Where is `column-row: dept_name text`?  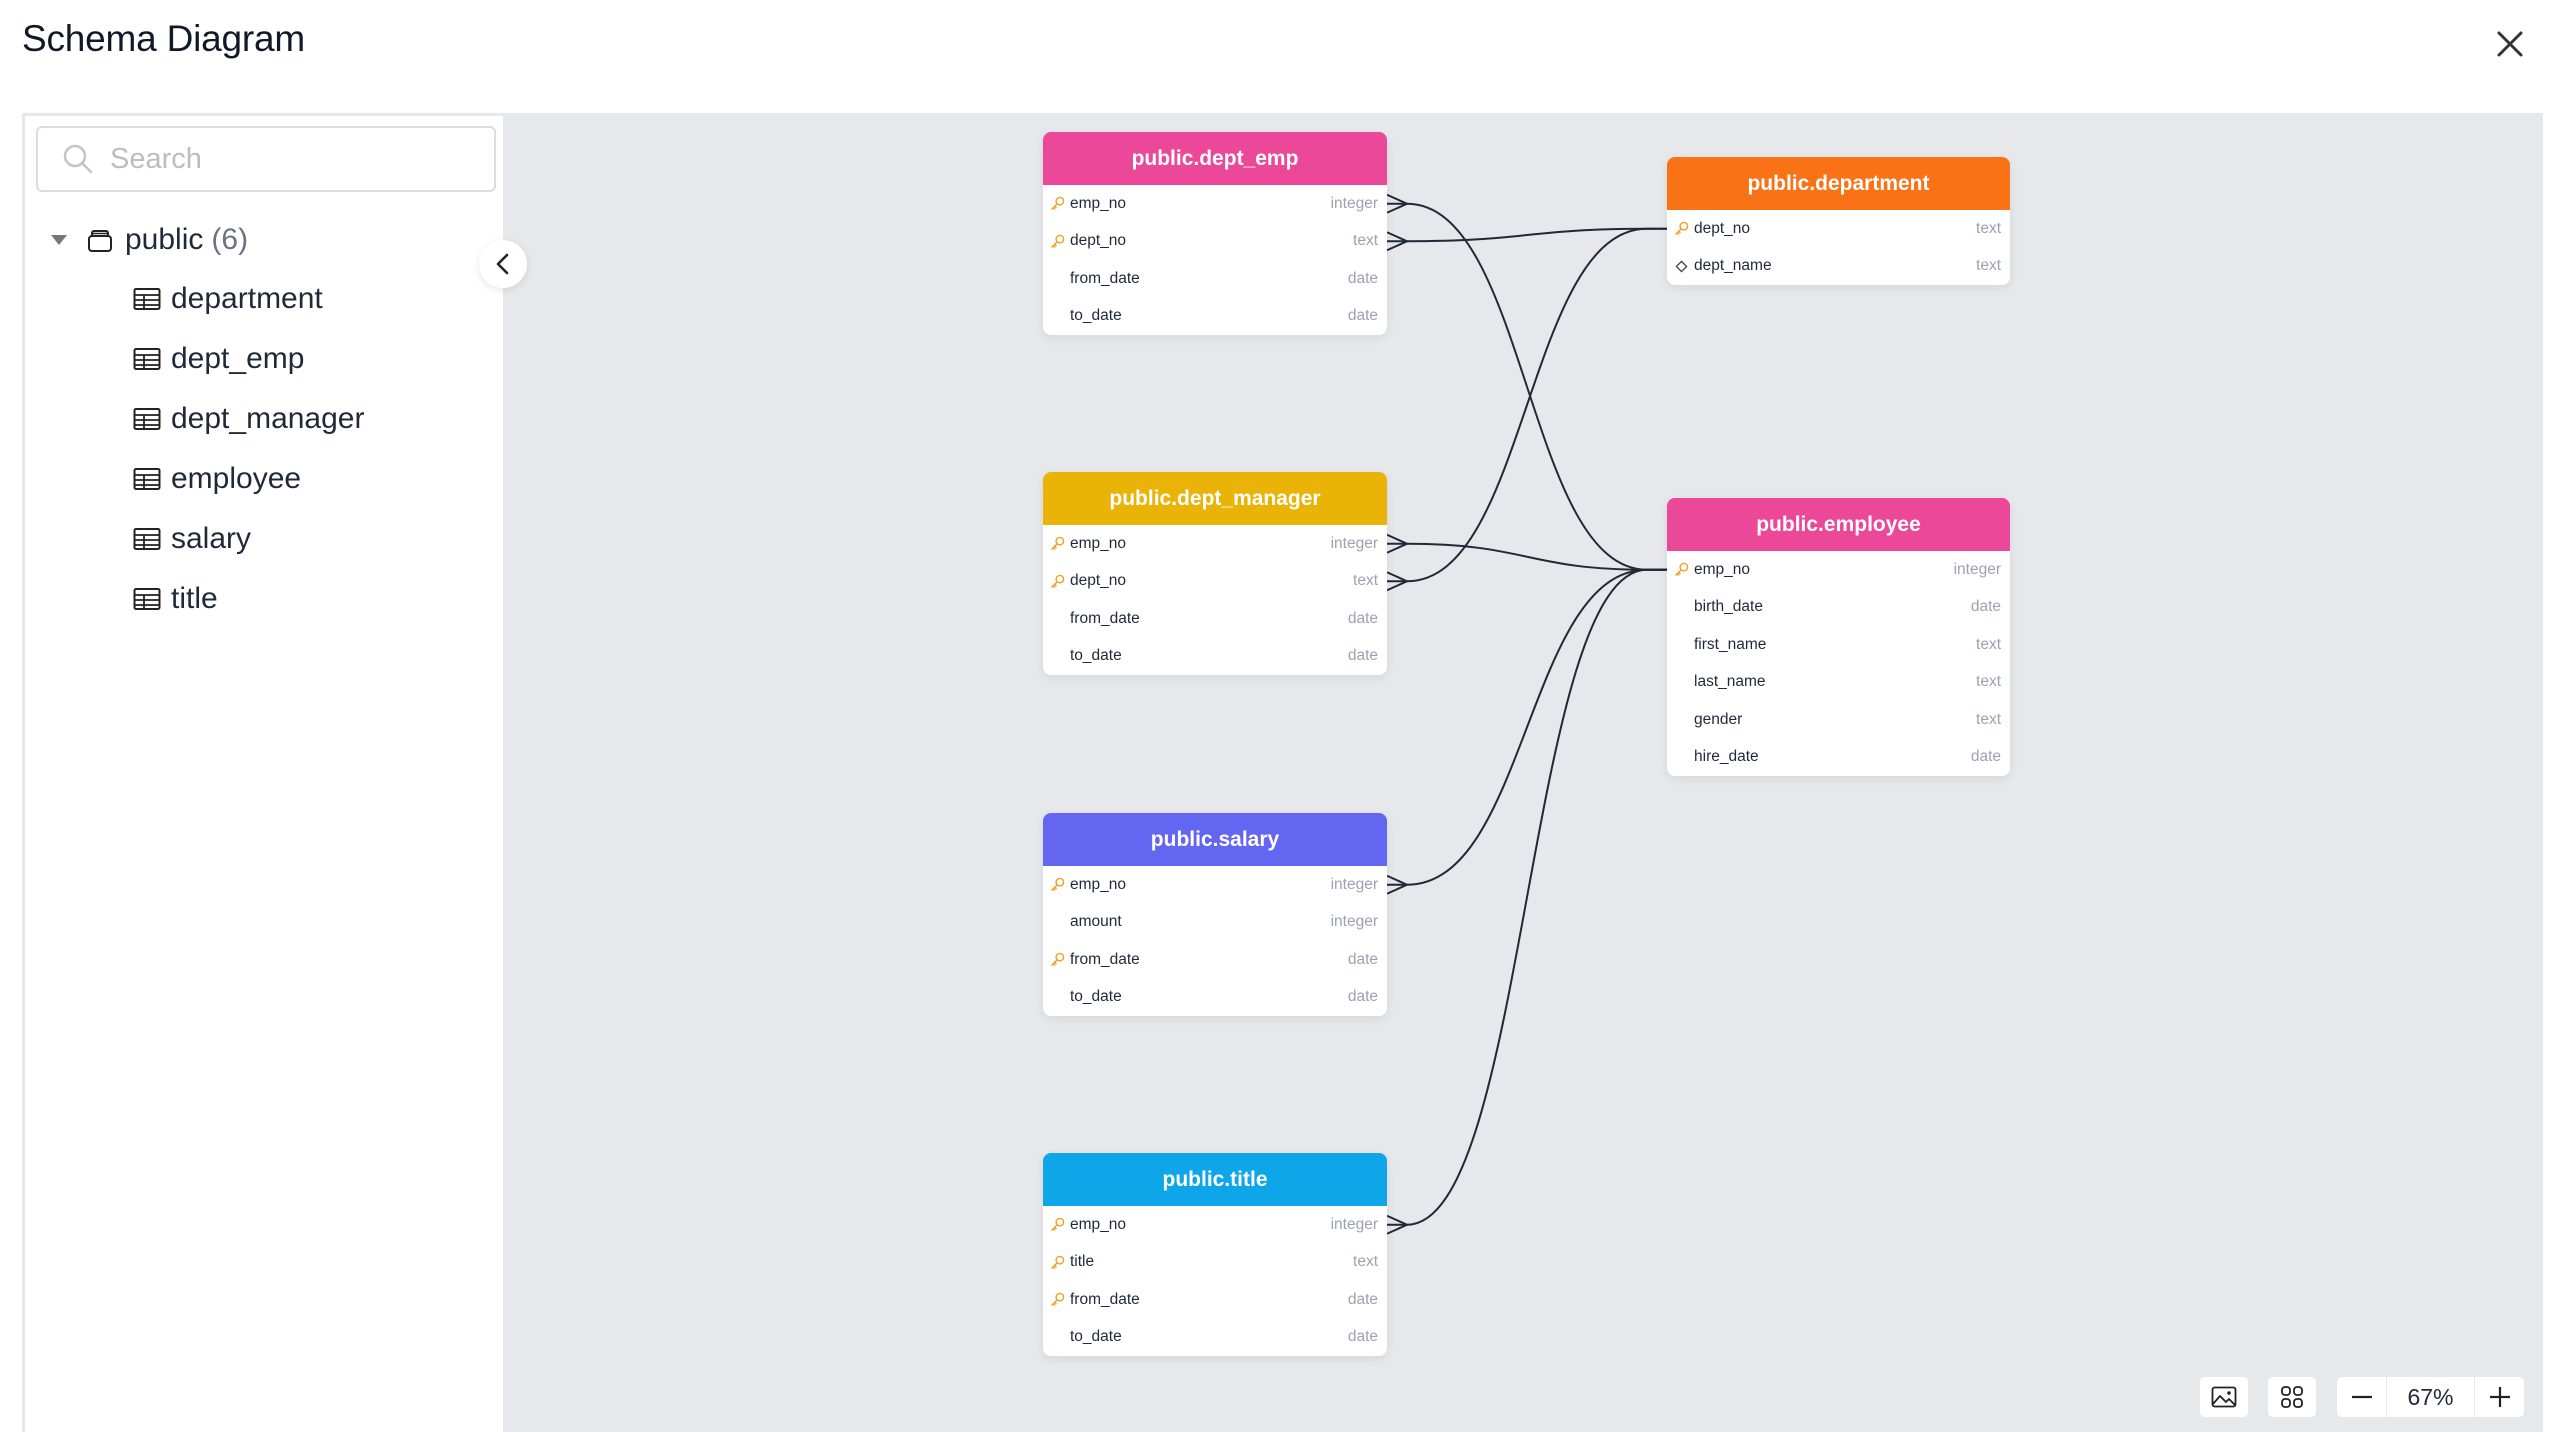 column-row: dept_name text is located at coordinates (1838, 267).